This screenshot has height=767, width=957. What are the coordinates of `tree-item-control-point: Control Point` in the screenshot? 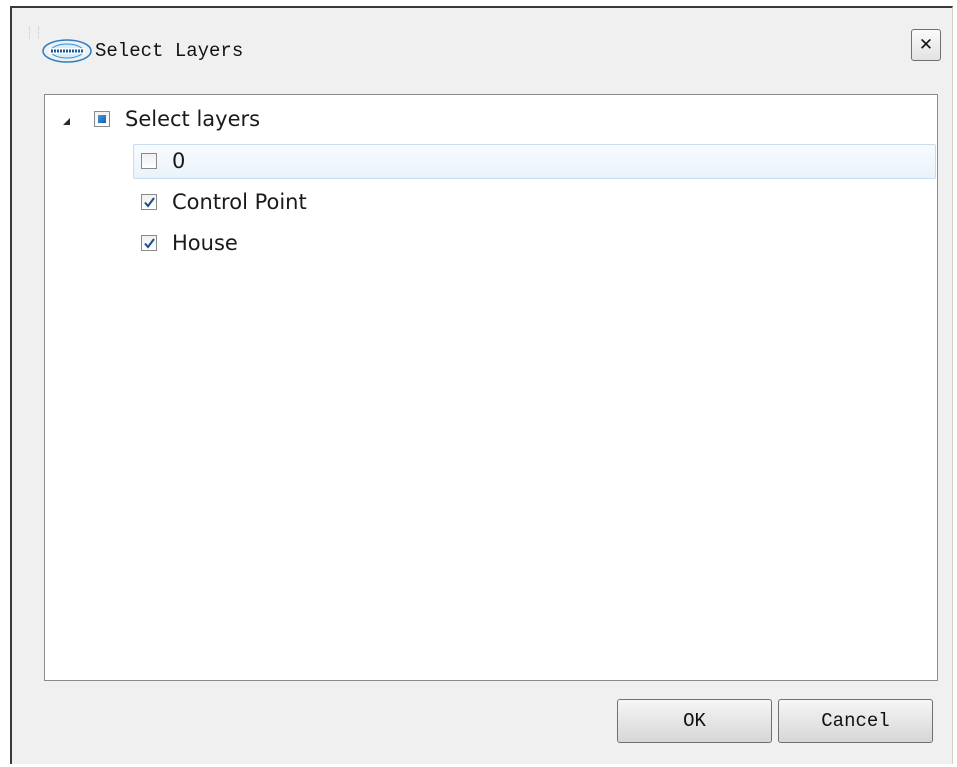 It's located at (224, 202).